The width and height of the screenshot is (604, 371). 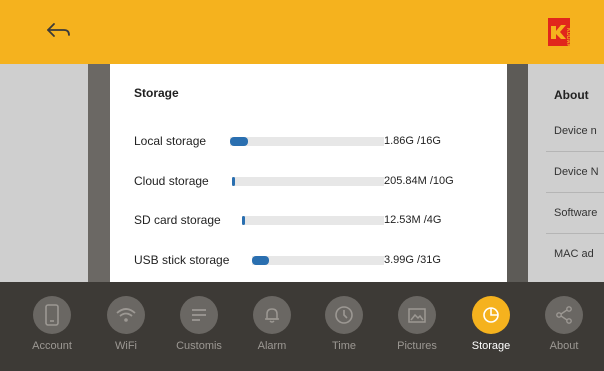 I want to click on sd-card-storage-bar-fill, so click(x=243, y=220).